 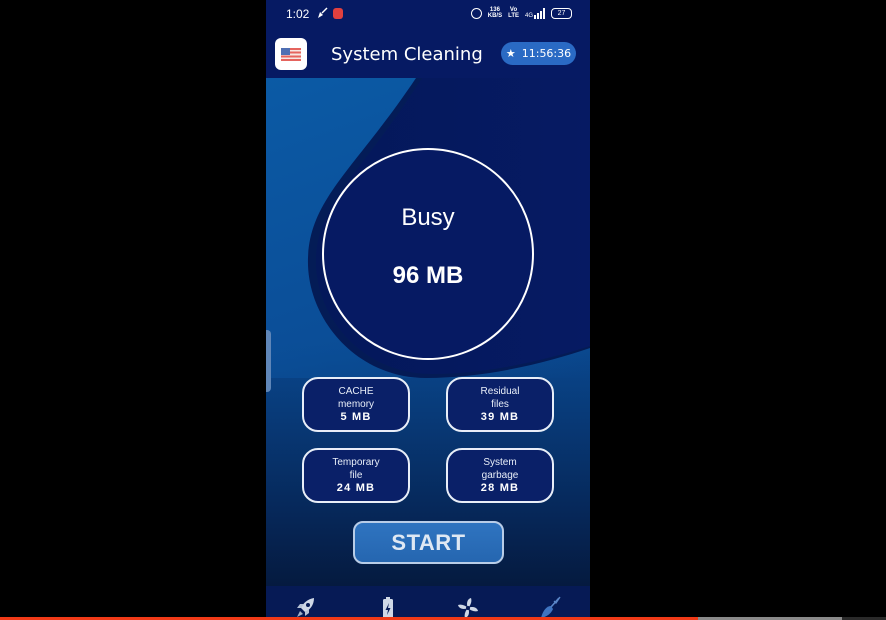 What do you see at coordinates (528, 15) in the screenshot?
I see `signal-label: 4G` at bounding box center [528, 15].